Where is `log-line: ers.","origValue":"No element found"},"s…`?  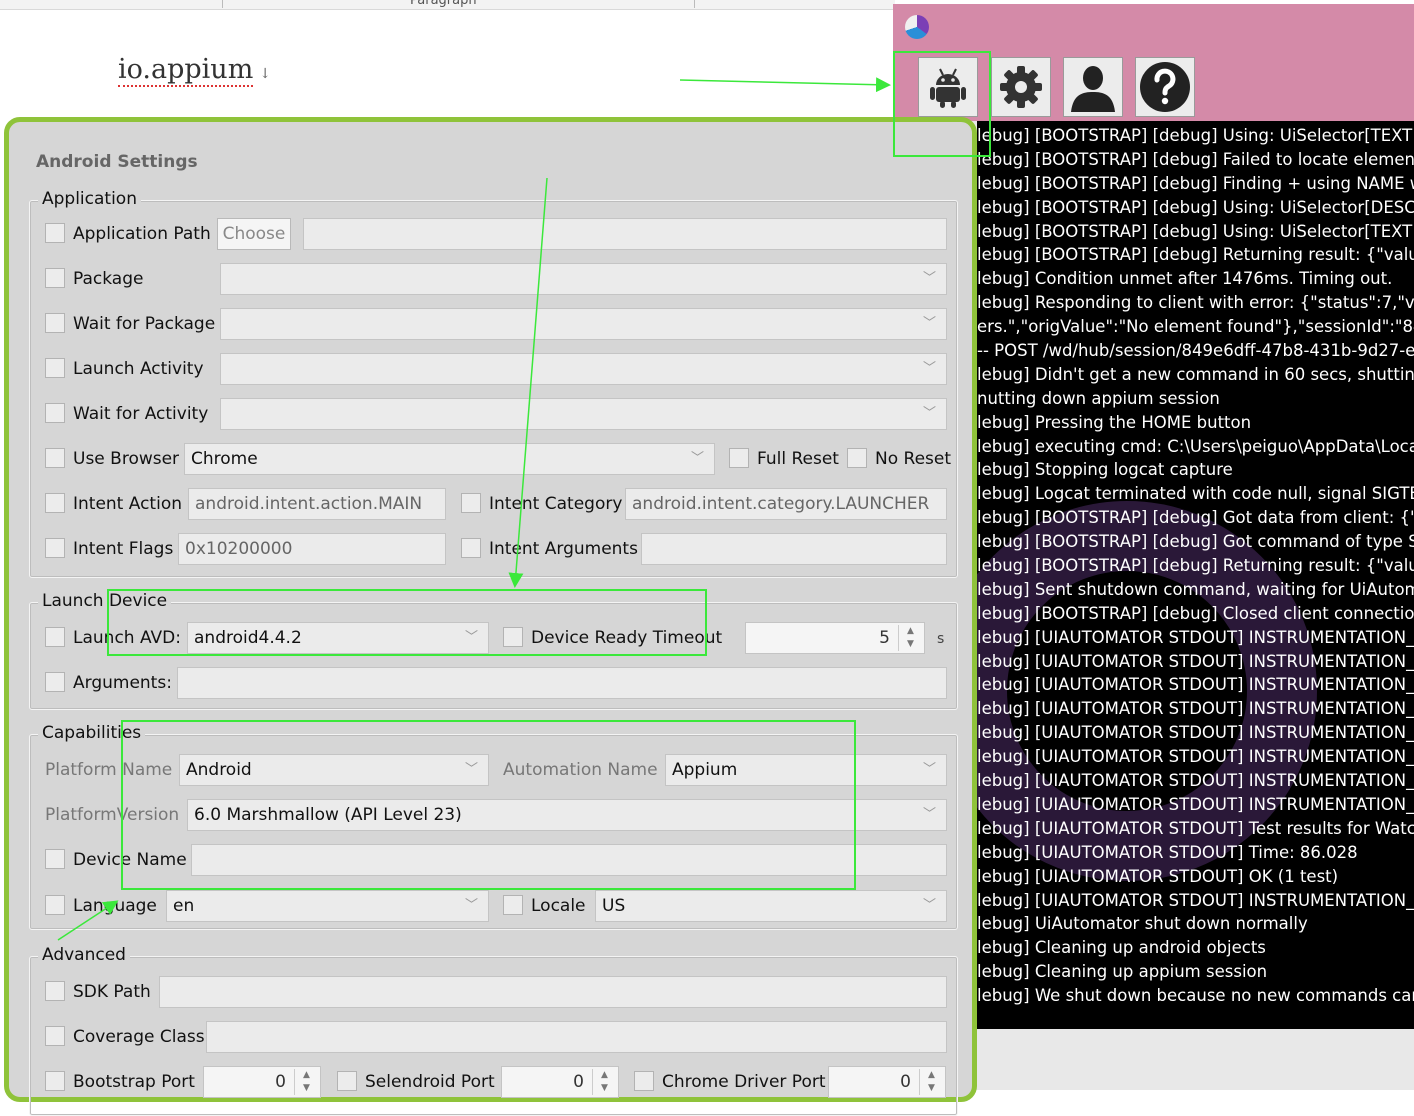 log-line: ers.","origValue":"No element found"},"s… is located at coordinates (1195, 327).